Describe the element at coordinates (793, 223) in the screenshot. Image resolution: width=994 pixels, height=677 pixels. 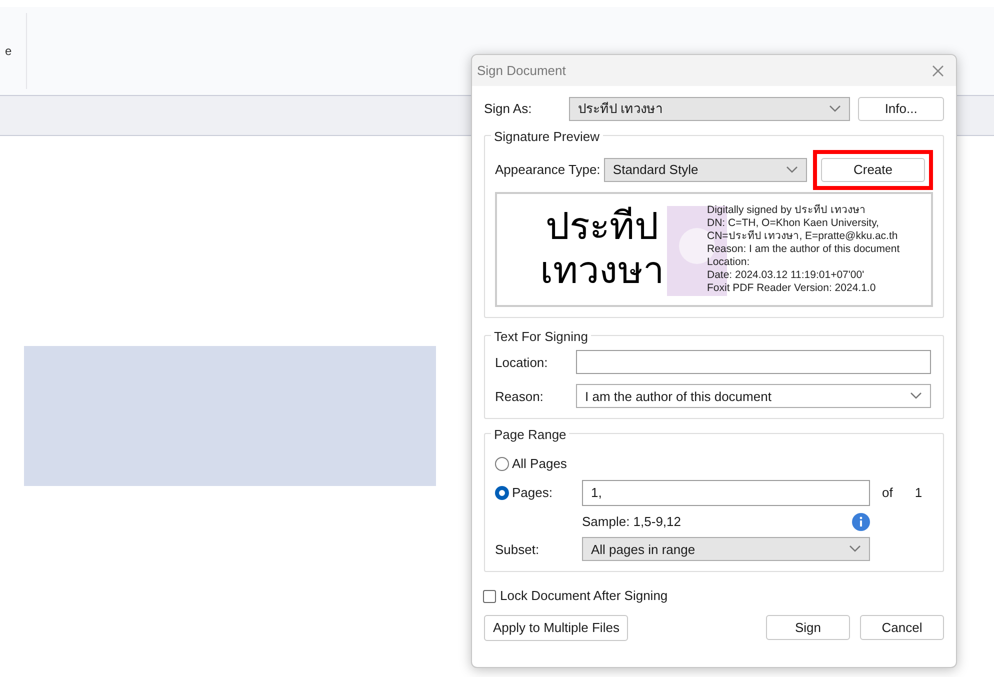
I see `signature-detail: DN: C=TH, O=Khon Kaen University,` at that location.